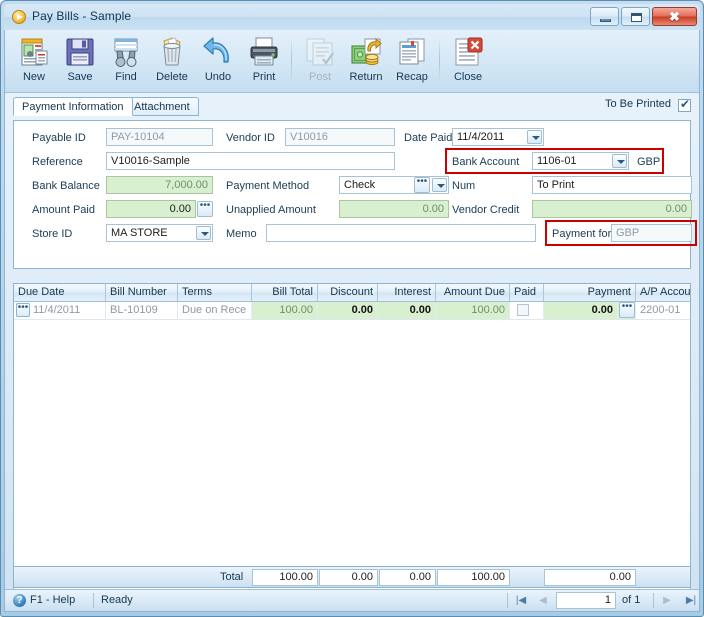 The height and width of the screenshot is (617, 704). I want to click on nav-of-label: of 1, so click(631, 600).